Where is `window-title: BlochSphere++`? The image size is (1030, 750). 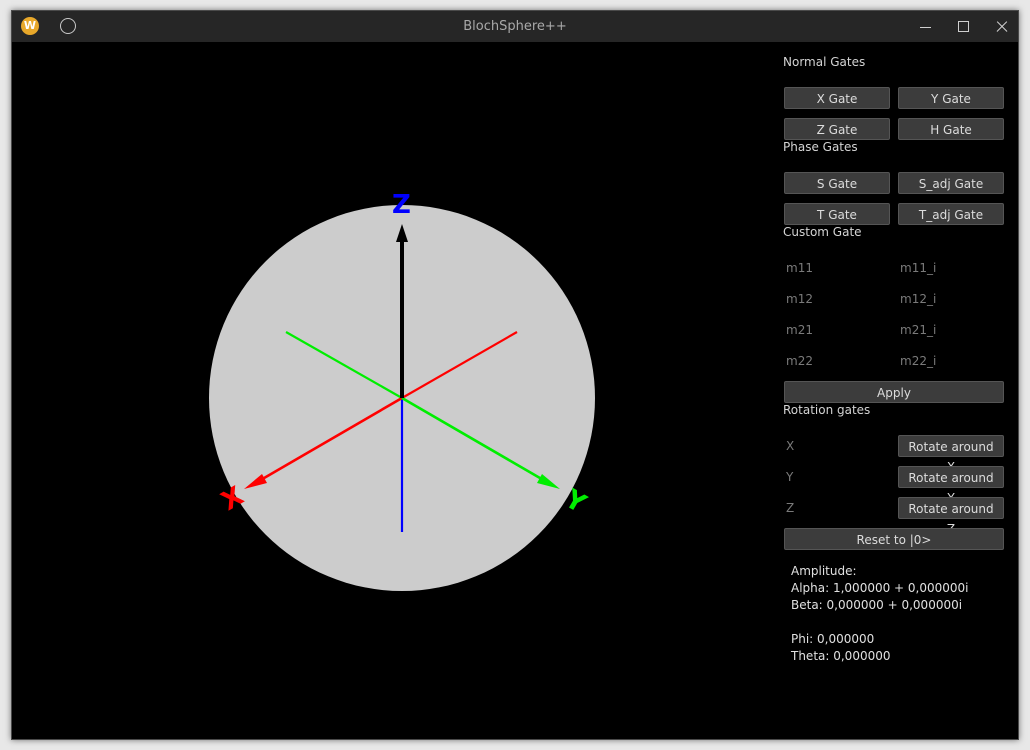 window-title: BlochSphere++ is located at coordinates (515, 26).